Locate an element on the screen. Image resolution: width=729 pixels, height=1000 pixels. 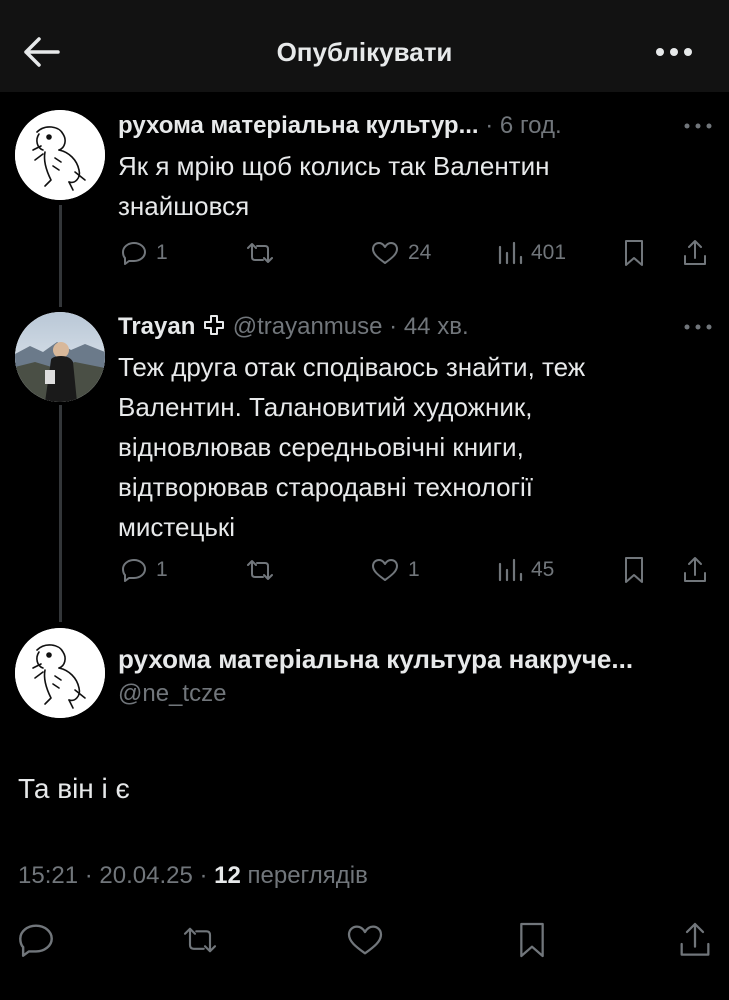
post-time: · 6 год. is located at coordinates (523, 125).